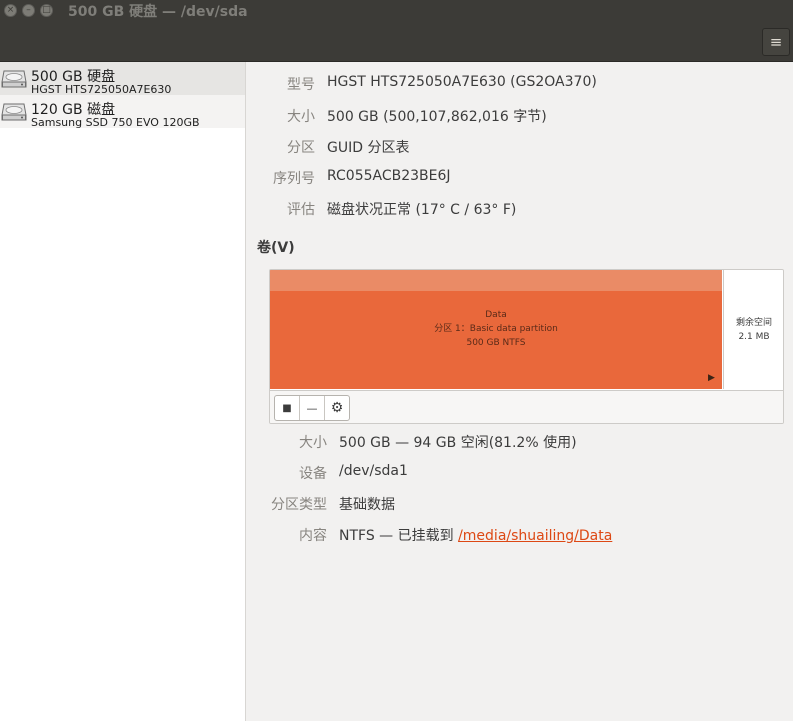  What do you see at coordinates (462, 82) in the screenshot?
I see `model-value: HGST HTS725050A7E630 (GS2OA370)` at bounding box center [462, 82].